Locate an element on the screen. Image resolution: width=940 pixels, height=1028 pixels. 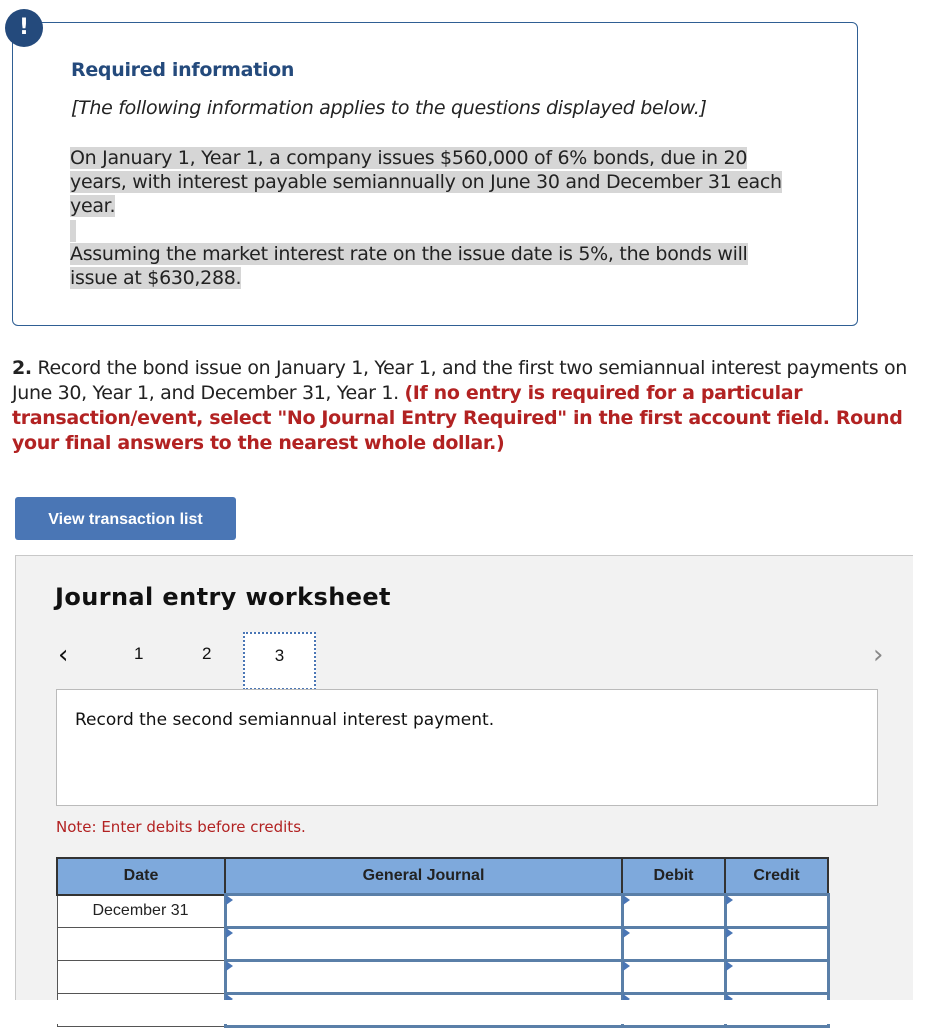
question-number: 2. is located at coordinates (22, 368).